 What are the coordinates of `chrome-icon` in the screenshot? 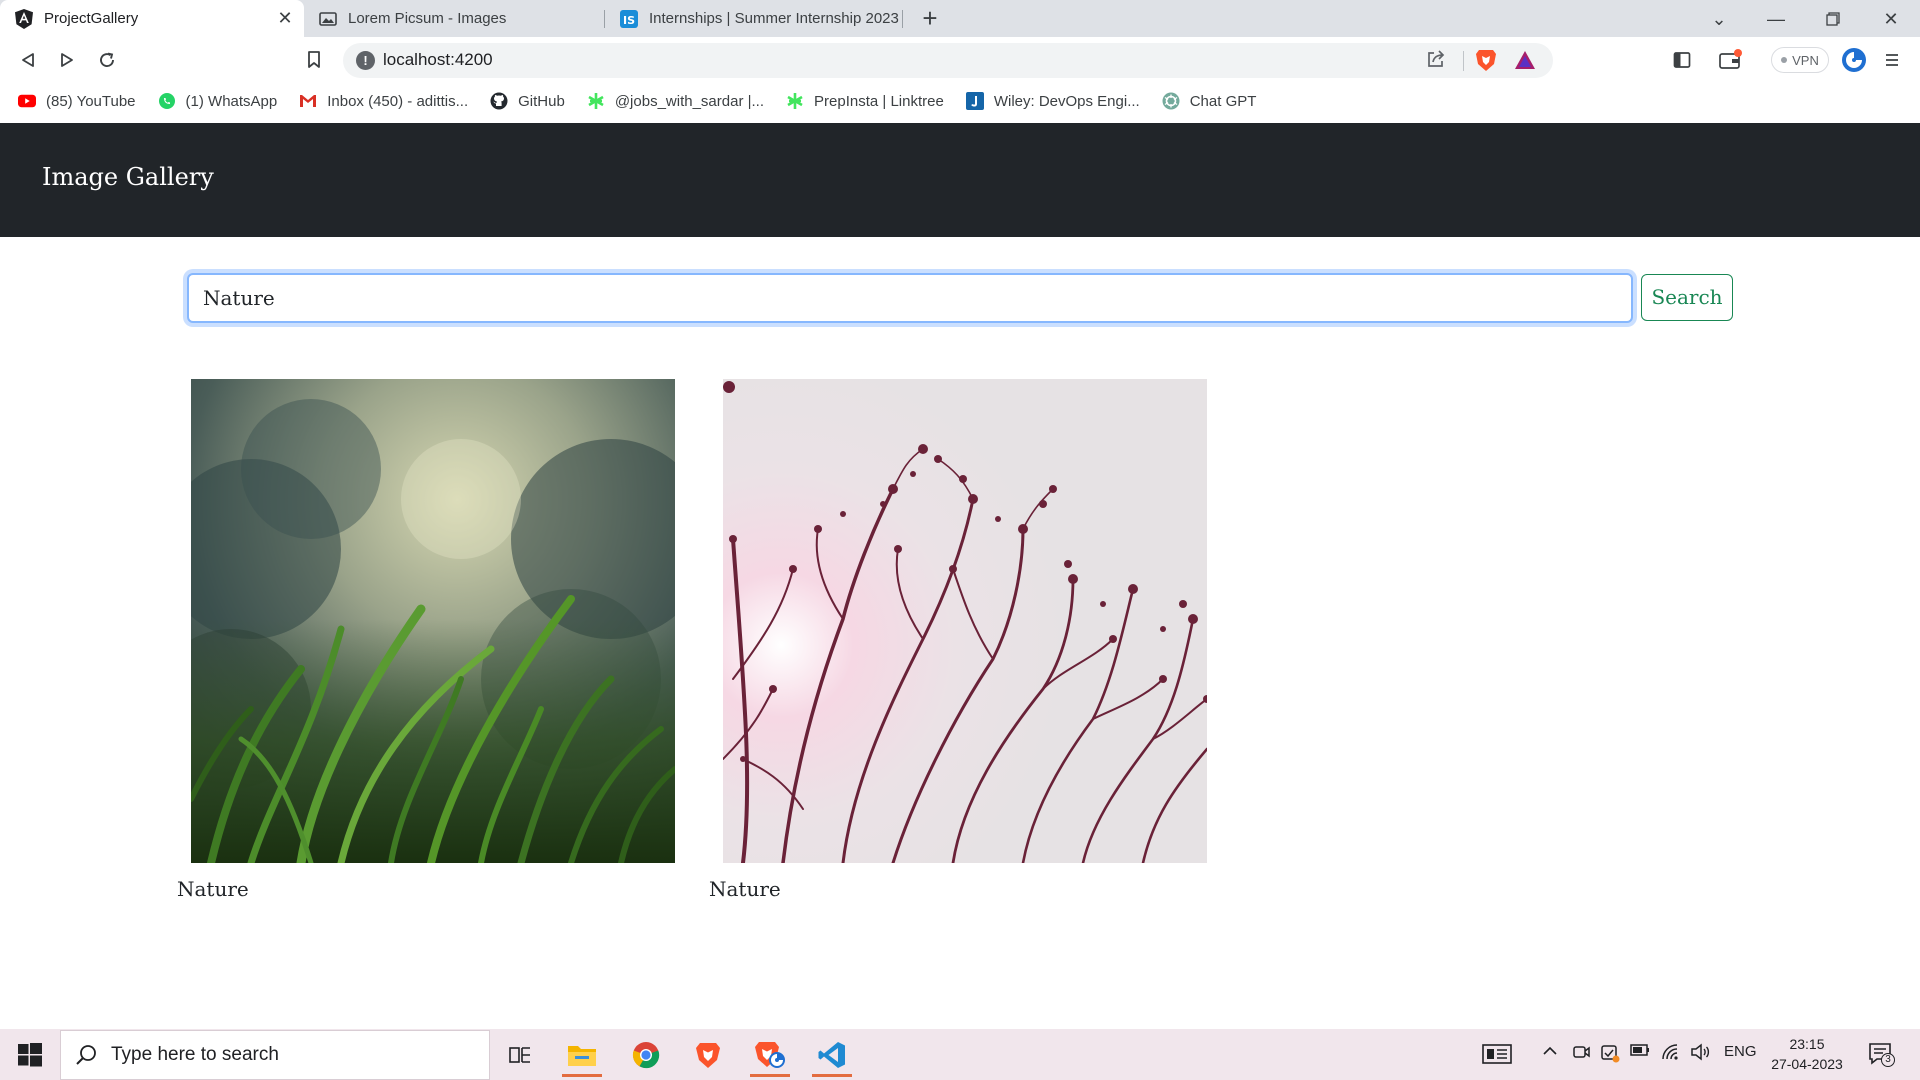 It's located at (646, 1055).